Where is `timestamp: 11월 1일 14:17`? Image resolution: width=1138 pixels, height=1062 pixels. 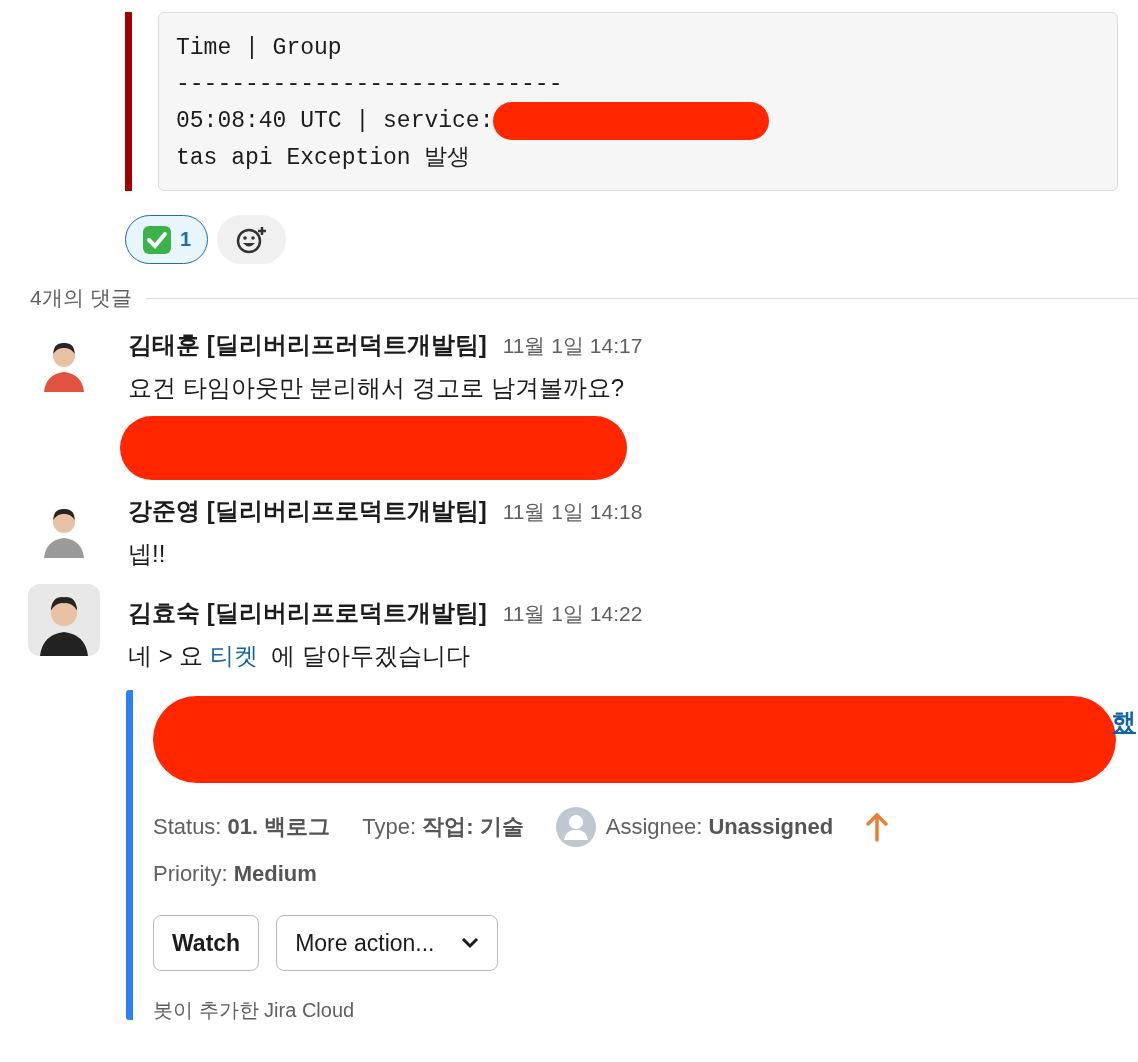 timestamp: 11월 1일 14:17 is located at coordinates (572, 346).